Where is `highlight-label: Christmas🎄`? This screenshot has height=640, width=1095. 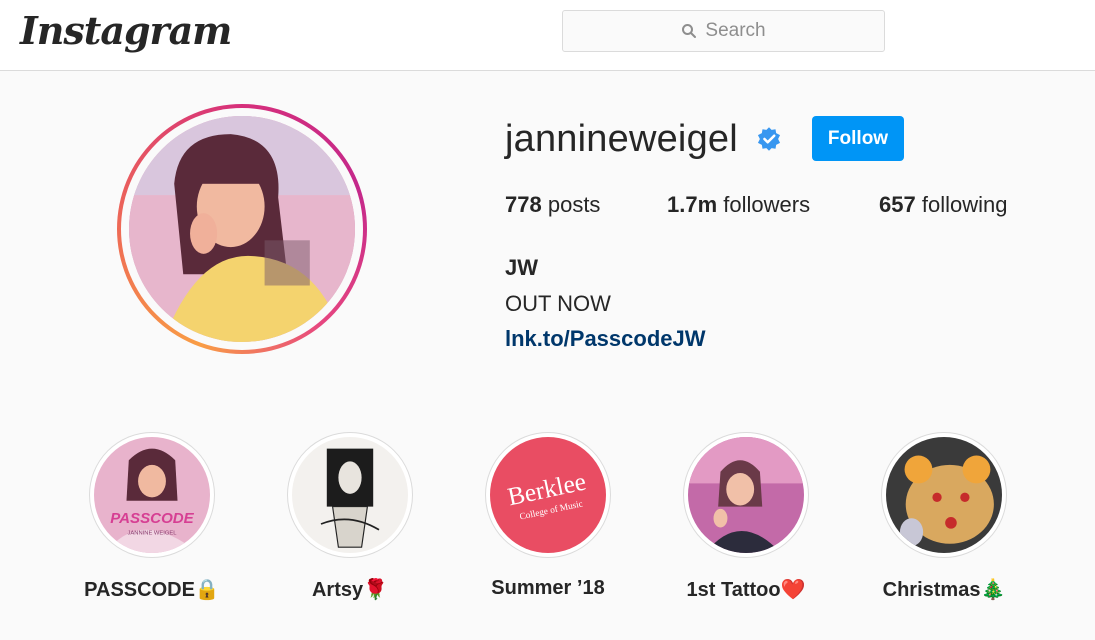 highlight-label: Christmas🎄 is located at coordinates (944, 590).